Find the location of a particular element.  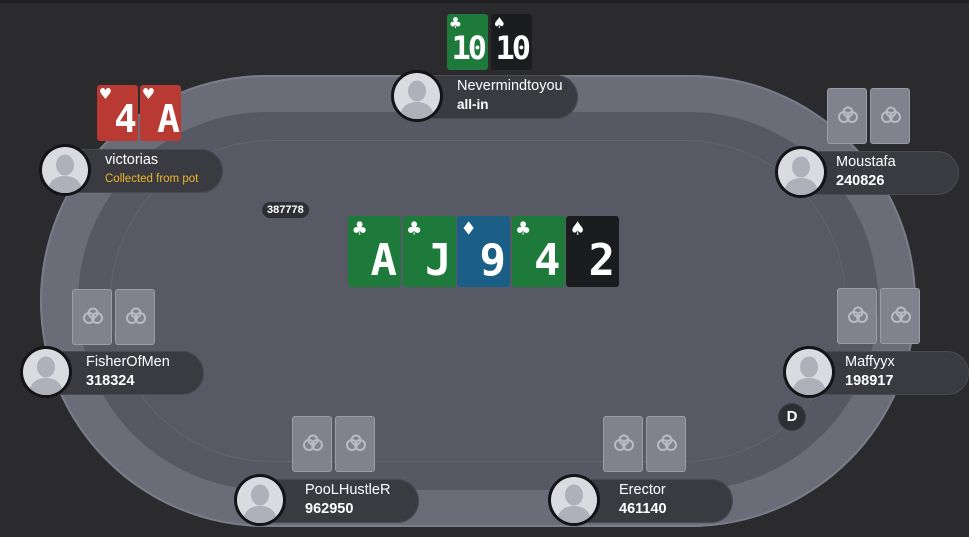

board-card: ♣ A is located at coordinates (374, 251).